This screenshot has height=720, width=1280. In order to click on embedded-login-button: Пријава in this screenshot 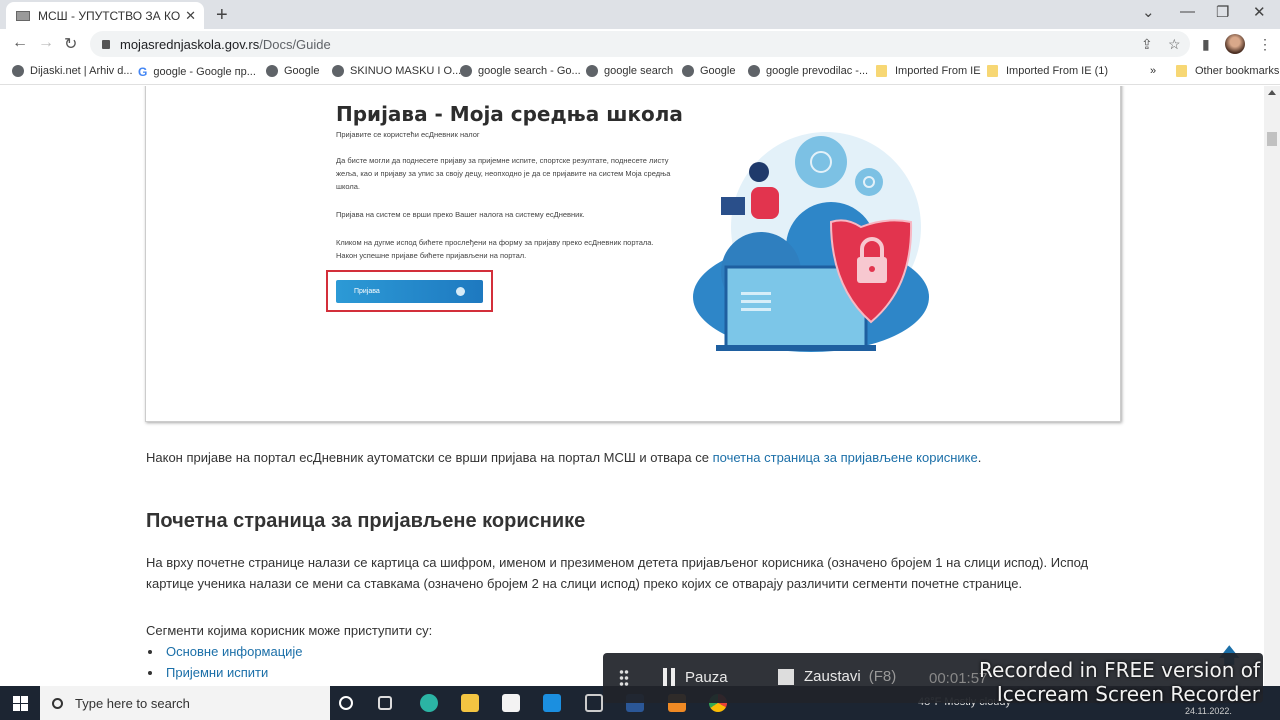, I will do `click(409, 291)`.